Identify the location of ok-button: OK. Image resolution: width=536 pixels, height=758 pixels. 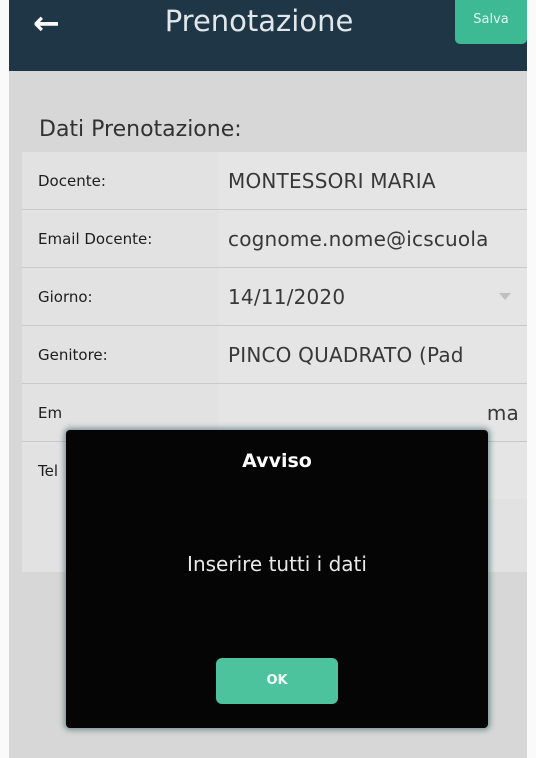
(277, 681).